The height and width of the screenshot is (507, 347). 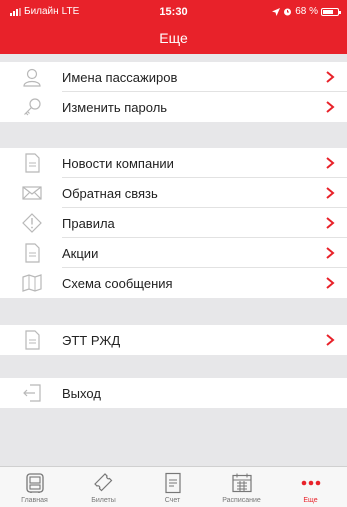 I want to click on menu-item-label: ЭТТ РЖД, so click(x=91, y=340).